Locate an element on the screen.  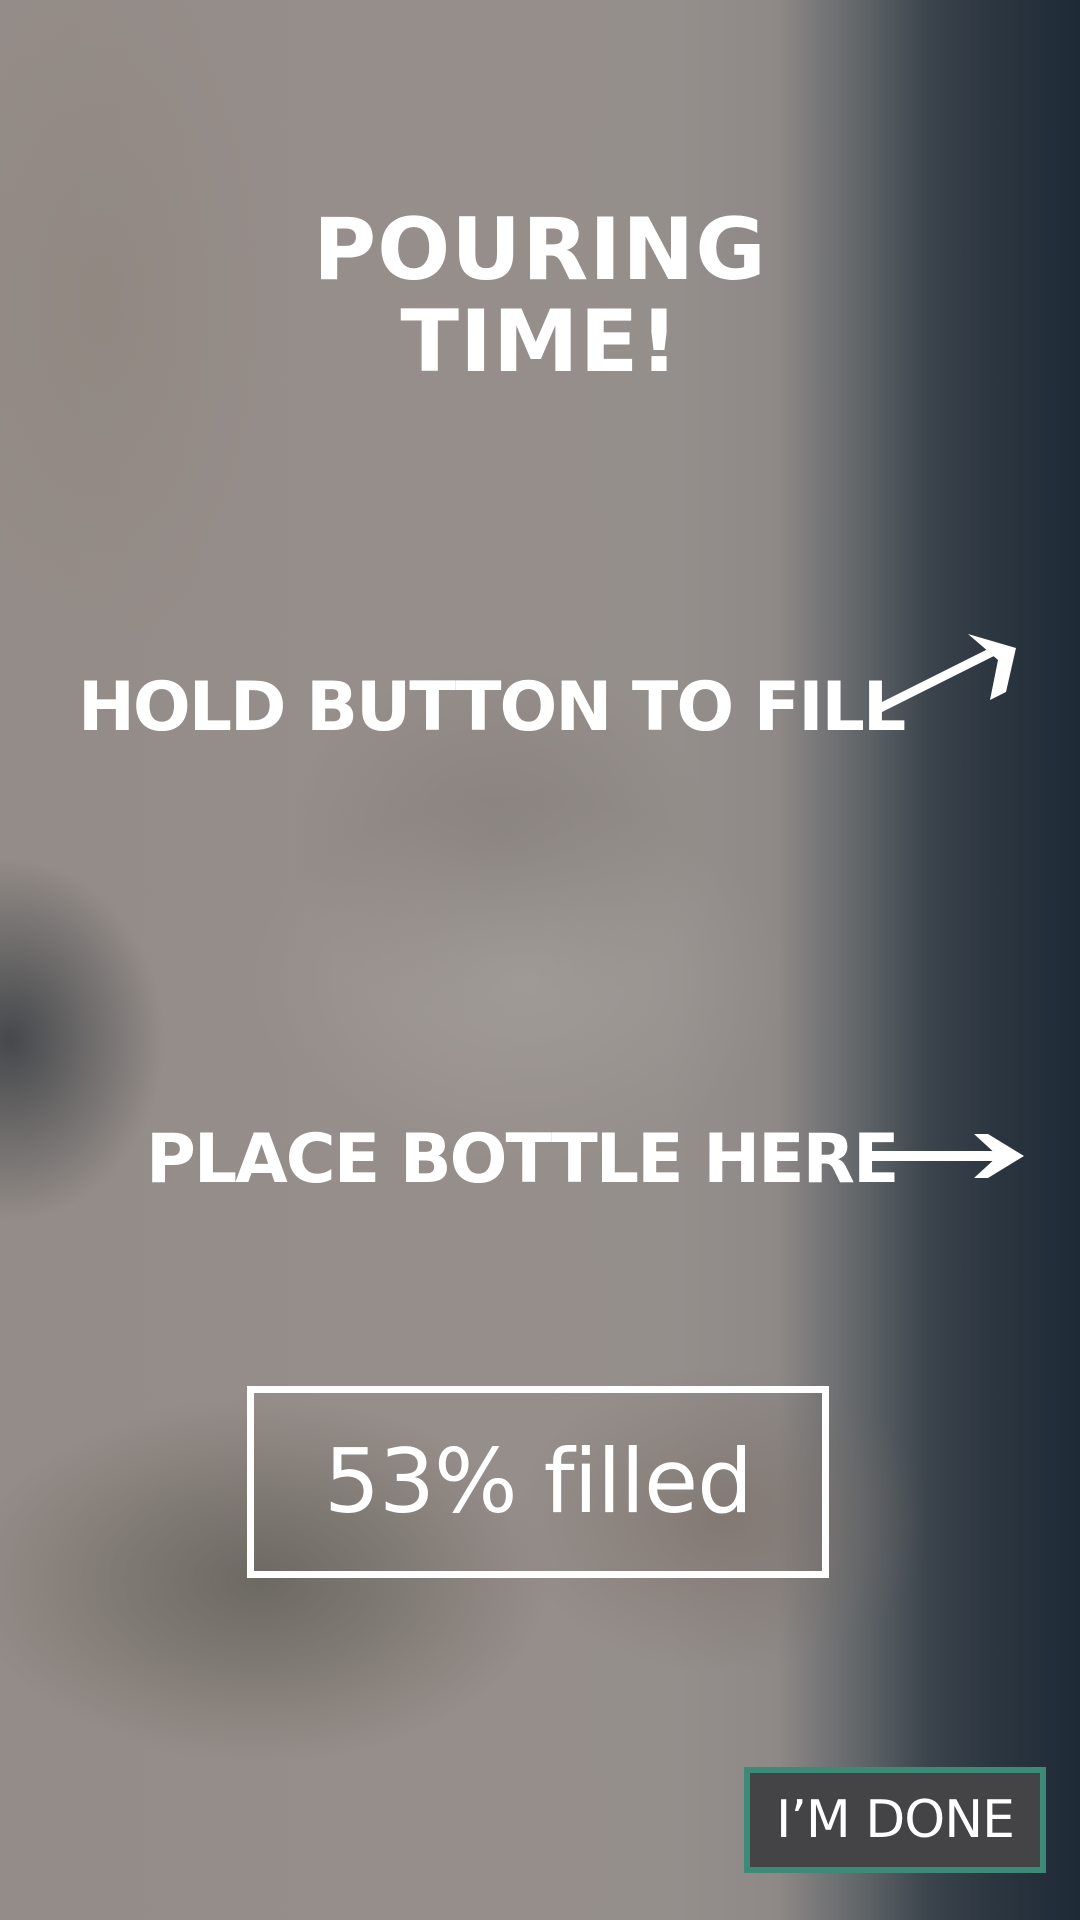
place-bottle-instruction: PLACE BOTTLE HERE is located at coordinates (522, 1159).